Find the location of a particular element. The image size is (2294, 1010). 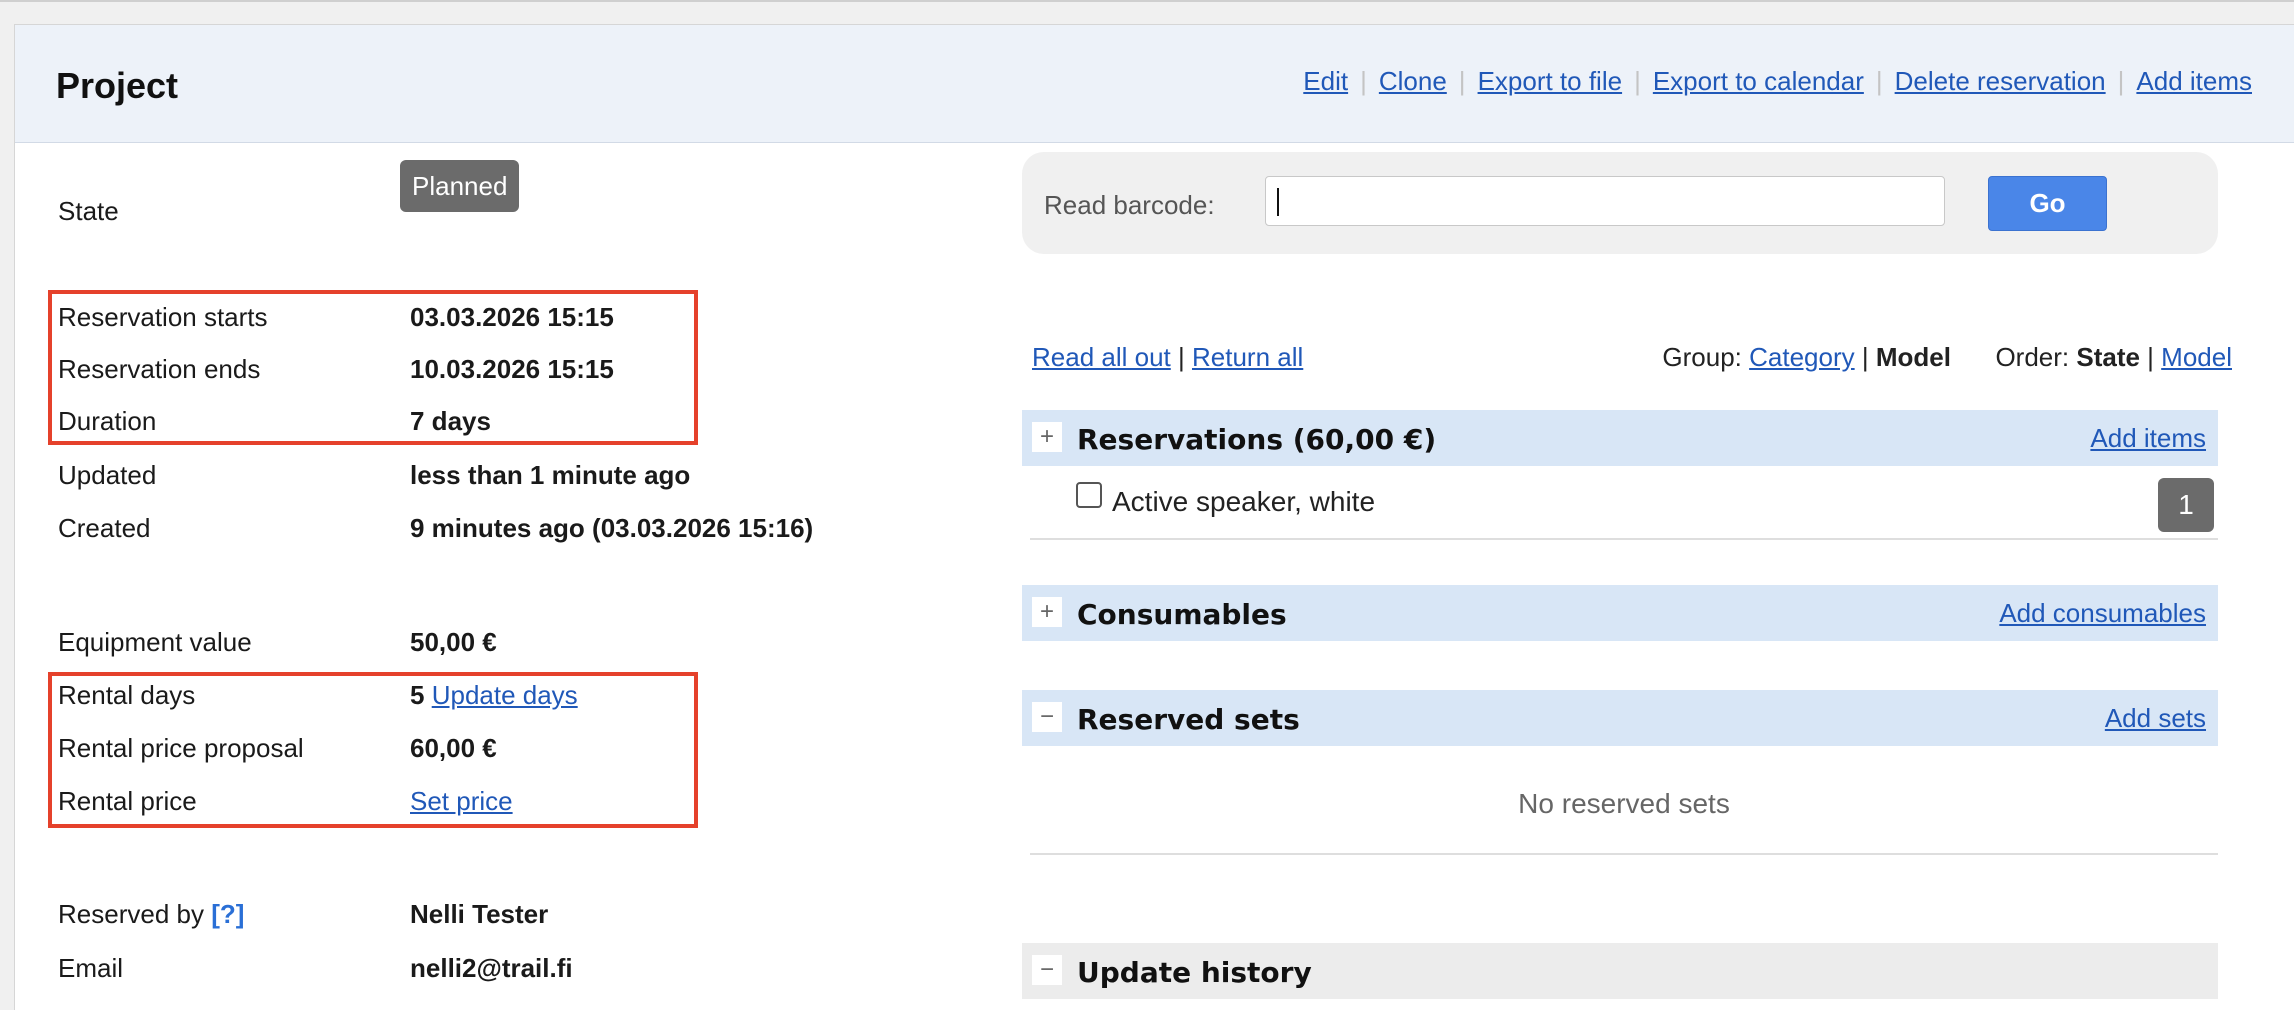

list-item: Active speaker, white is located at coordinates (1226, 500).